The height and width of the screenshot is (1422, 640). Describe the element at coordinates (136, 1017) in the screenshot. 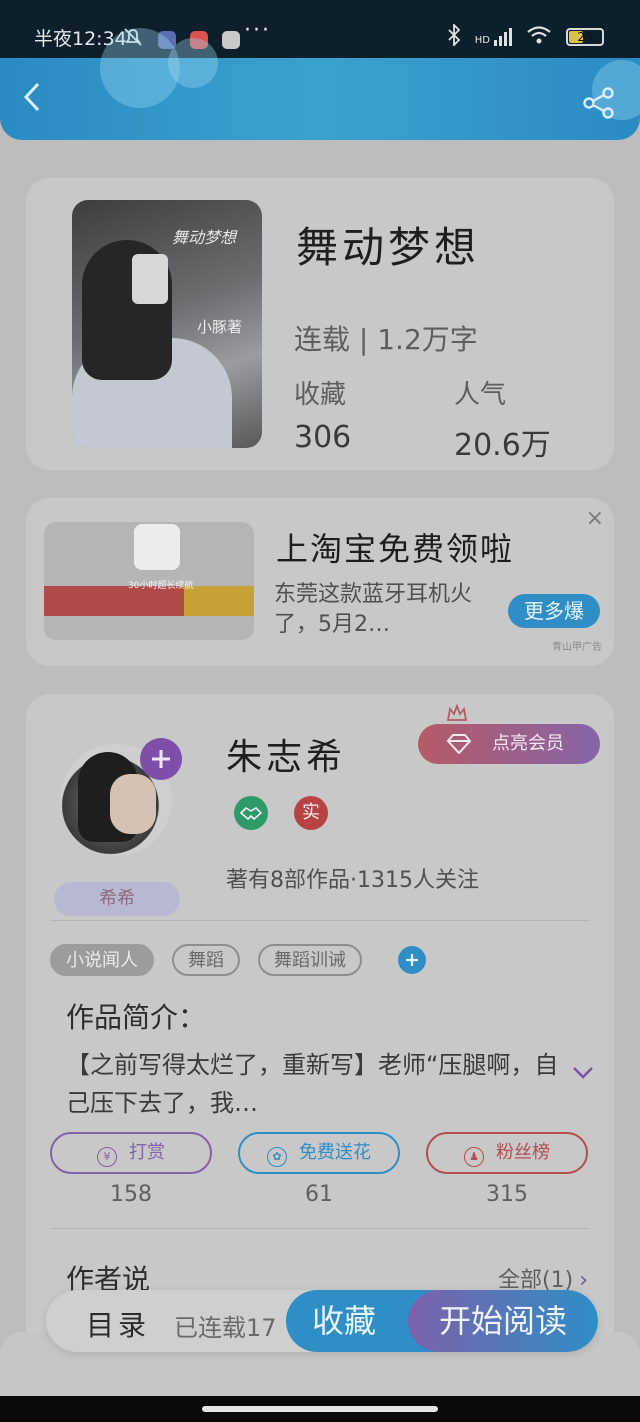

I see `intro-label: 作品简介：` at that location.